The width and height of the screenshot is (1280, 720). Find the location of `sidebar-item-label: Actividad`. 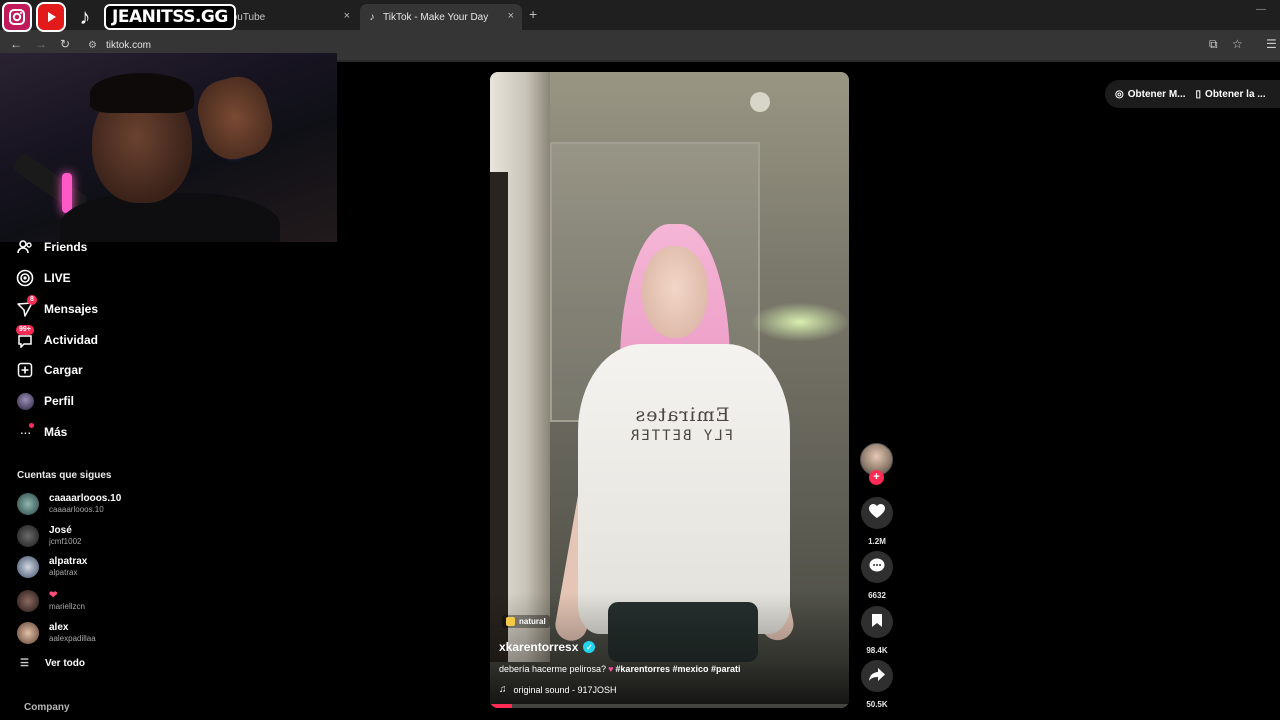

sidebar-item-label: Actividad is located at coordinates (71, 340).